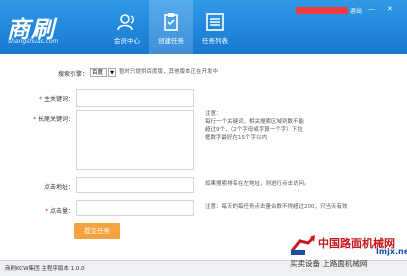 The width and height of the screenshot is (407, 276). What do you see at coordinates (98, 72) in the screenshot?
I see `engine-select: 百度` at bounding box center [98, 72].